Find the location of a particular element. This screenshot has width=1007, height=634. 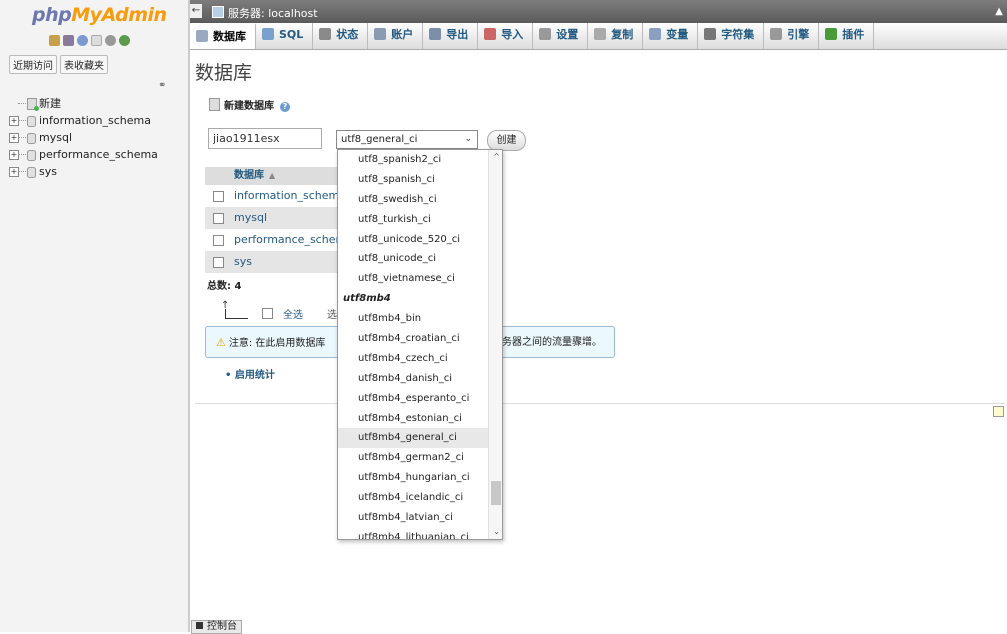

link-icon: ⚭ is located at coordinates (162, 85).